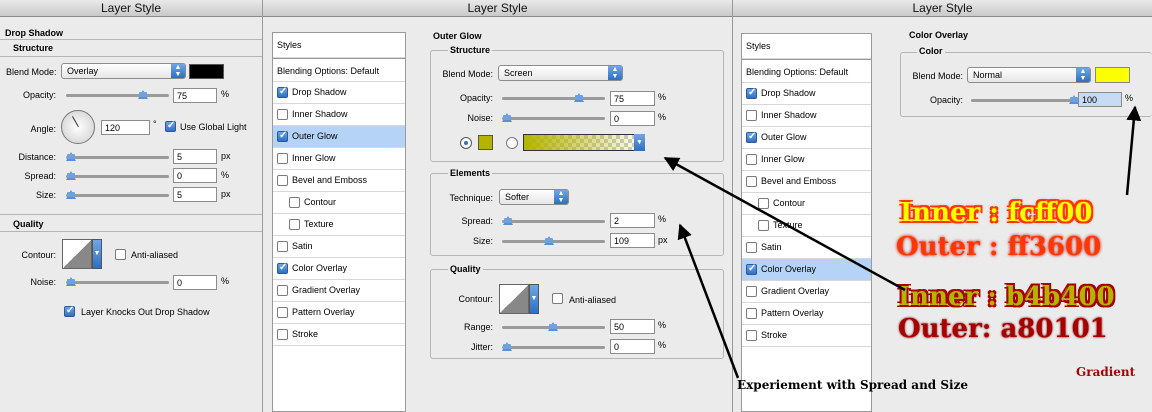  Describe the element at coordinates (553, 346) in the screenshot. I see `jitter-slider` at that location.